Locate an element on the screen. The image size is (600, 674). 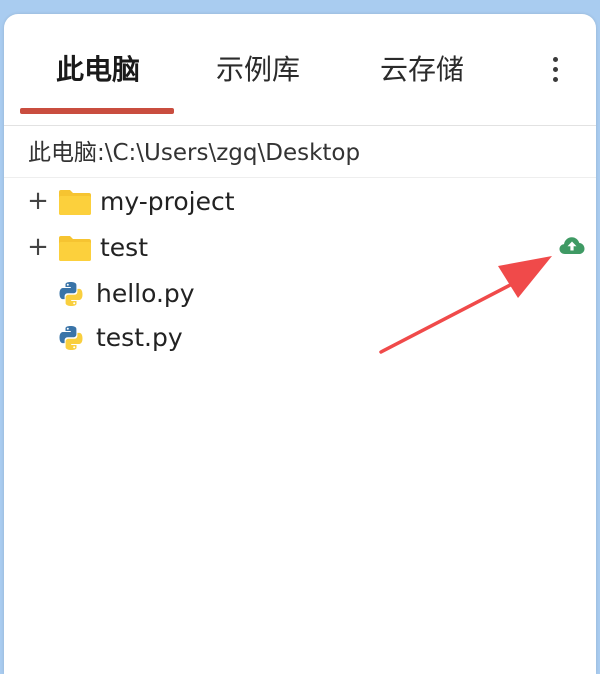
cloud-upload-icon is located at coordinates (572, 245).